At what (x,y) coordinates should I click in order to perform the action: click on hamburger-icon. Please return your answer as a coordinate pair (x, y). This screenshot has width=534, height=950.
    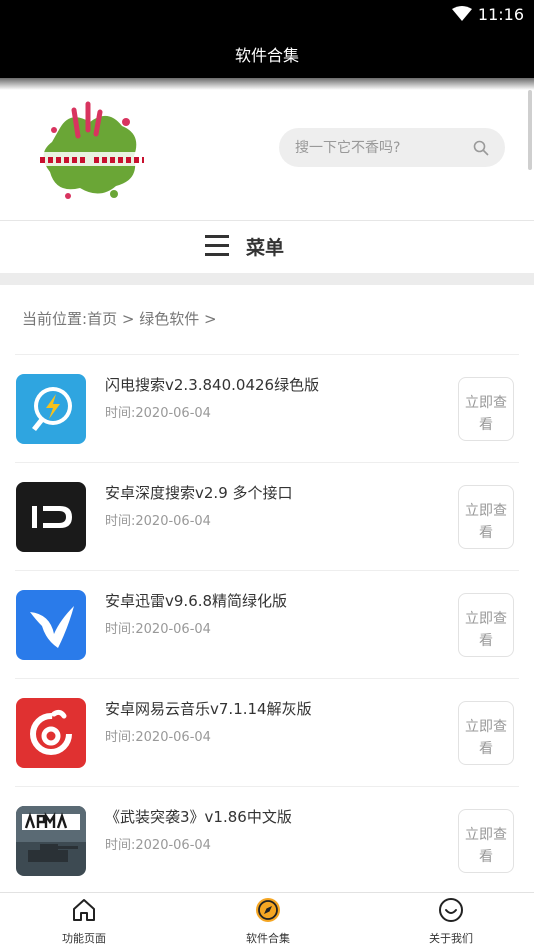
    Looking at the image, I should click on (217, 246).